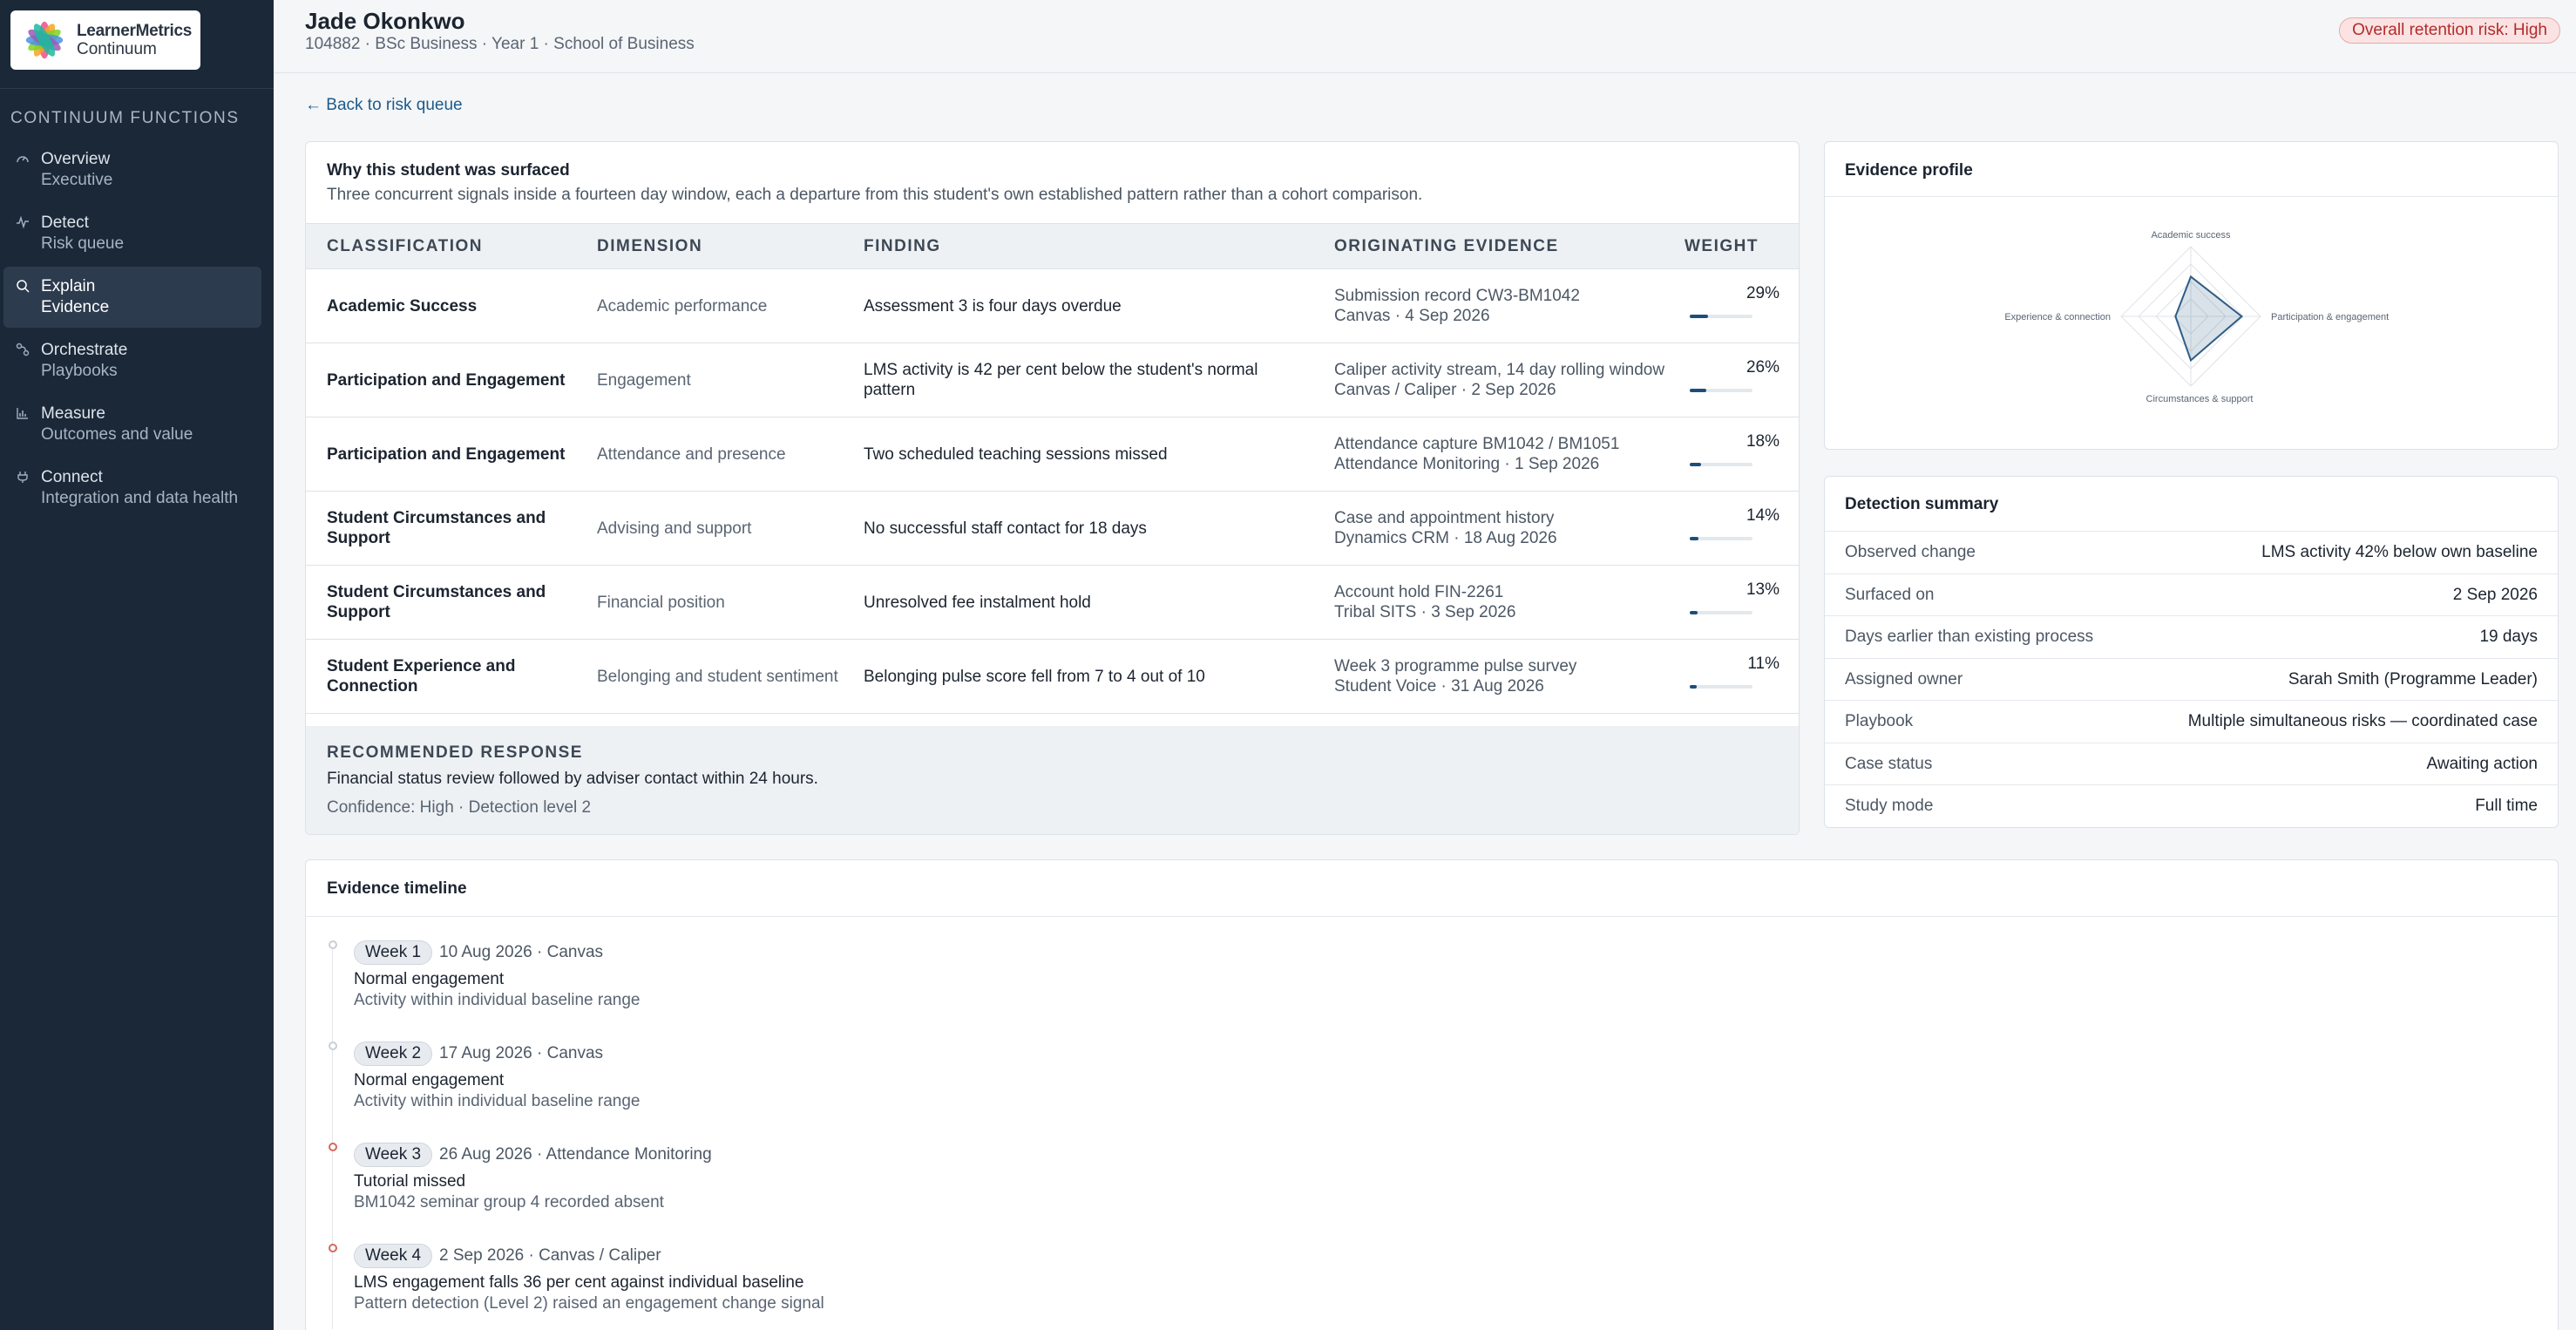 Image resolution: width=2576 pixels, height=1330 pixels. What do you see at coordinates (1099, 528) in the screenshot?
I see `finding-cell: No successful staff contact for 18 days` at bounding box center [1099, 528].